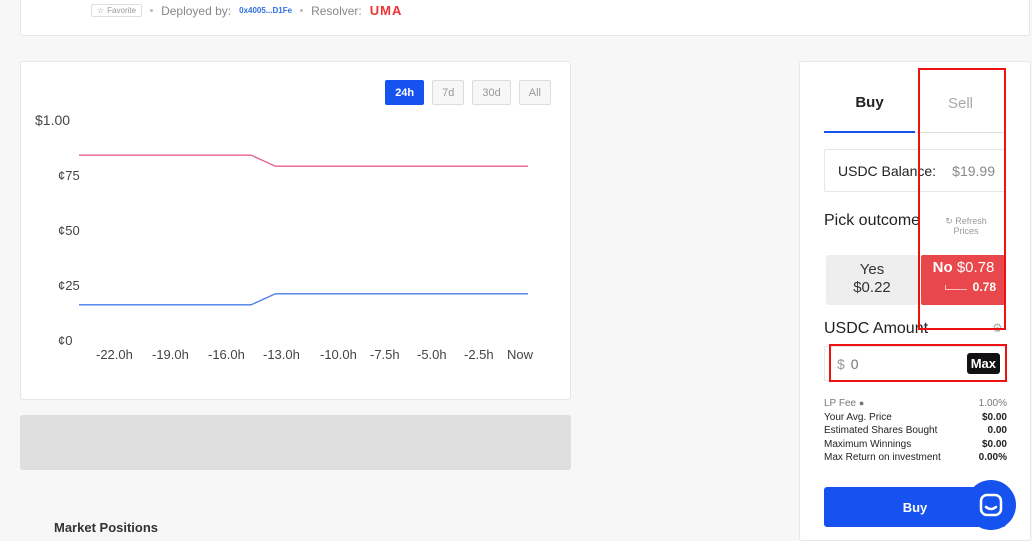 The height and width of the screenshot is (541, 1032). What do you see at coordinates (872, 287) in the screenshot?
I see `outcome-yes-price: $0.22` at bounding box center [872, 287].